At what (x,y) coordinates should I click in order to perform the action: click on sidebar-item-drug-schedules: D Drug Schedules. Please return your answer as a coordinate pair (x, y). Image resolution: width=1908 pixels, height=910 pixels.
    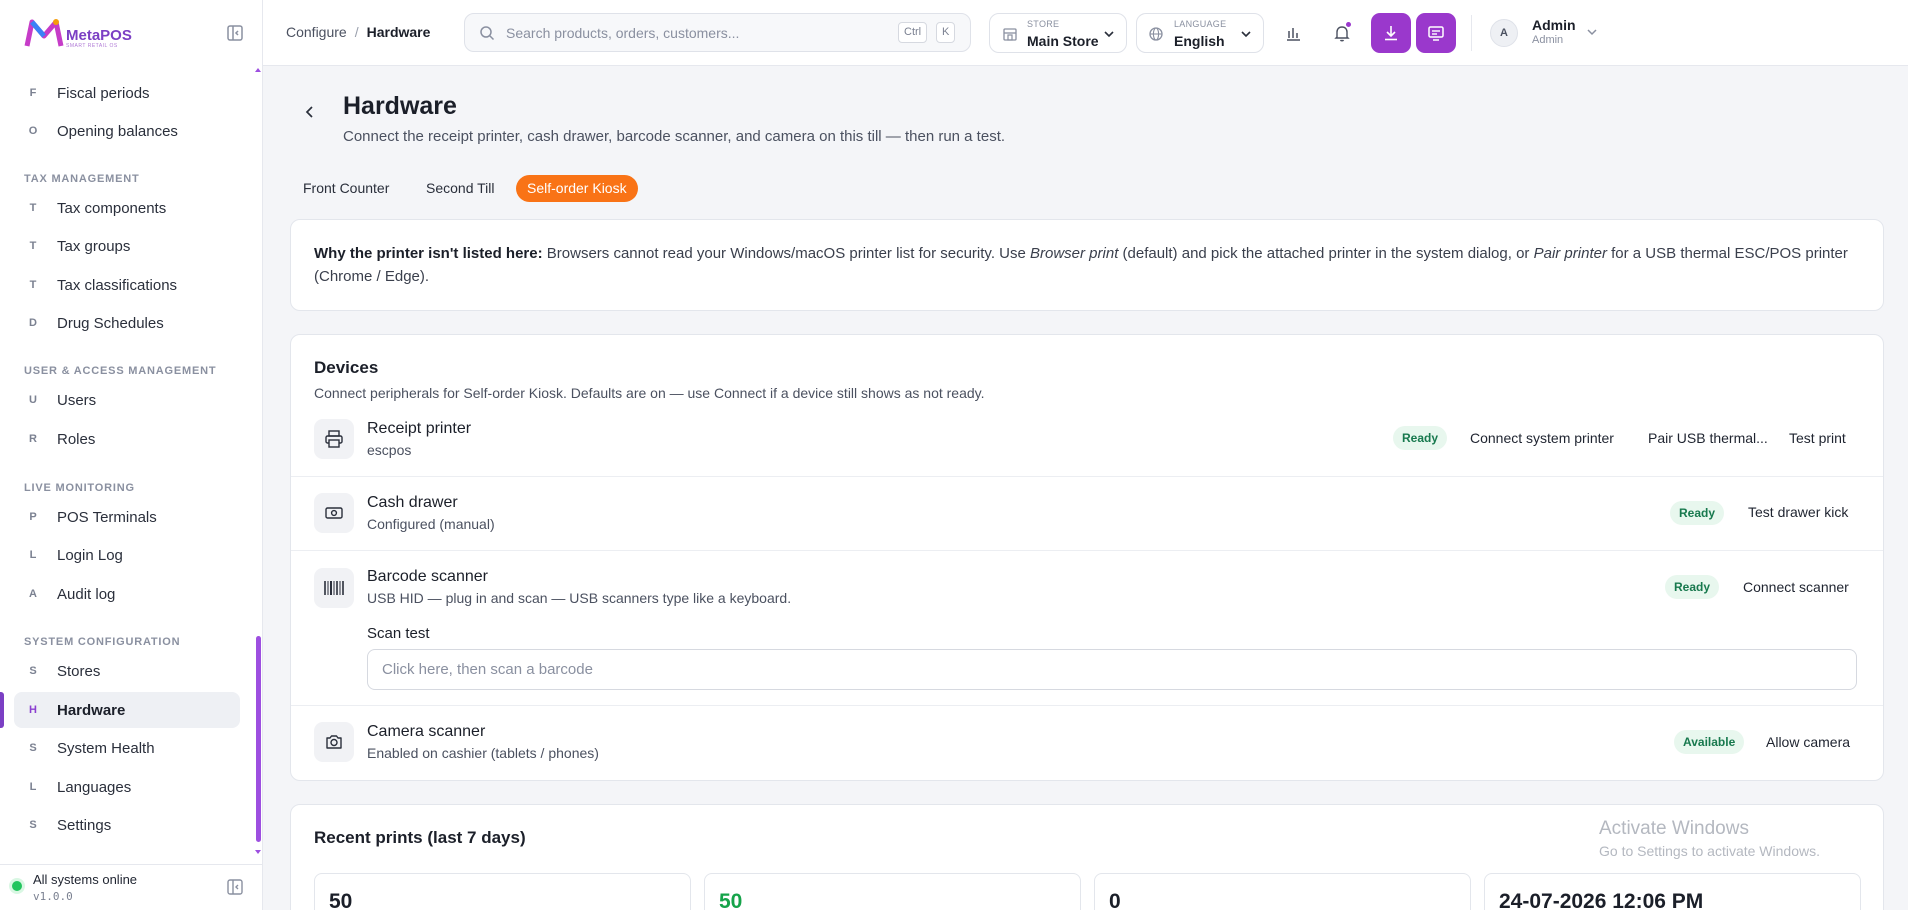
    Looking at the image, I should click on (127, 323).